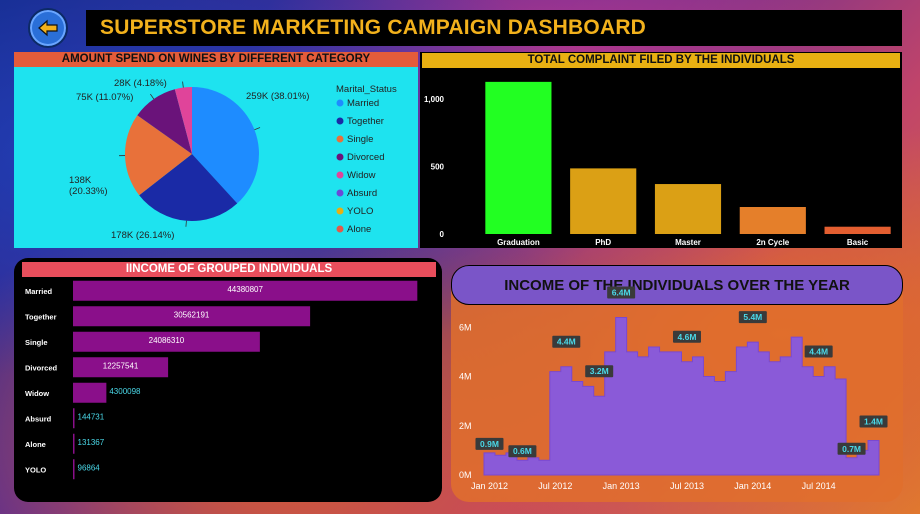 The width and height of the screenshot is (920, 514). Describe the element at coordinates (363, 103) in the screenshot. I see `legend-item-married: Married` at that location.